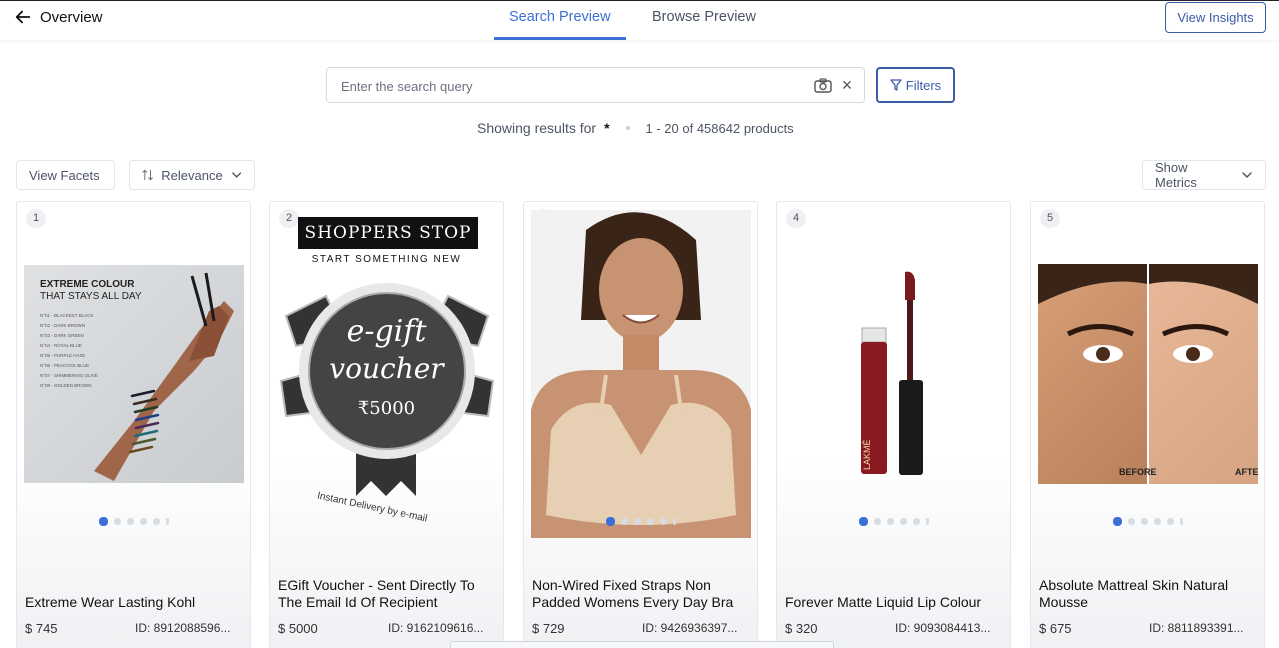  I want to click on clear-search-icon: ×, so click(847, 85).